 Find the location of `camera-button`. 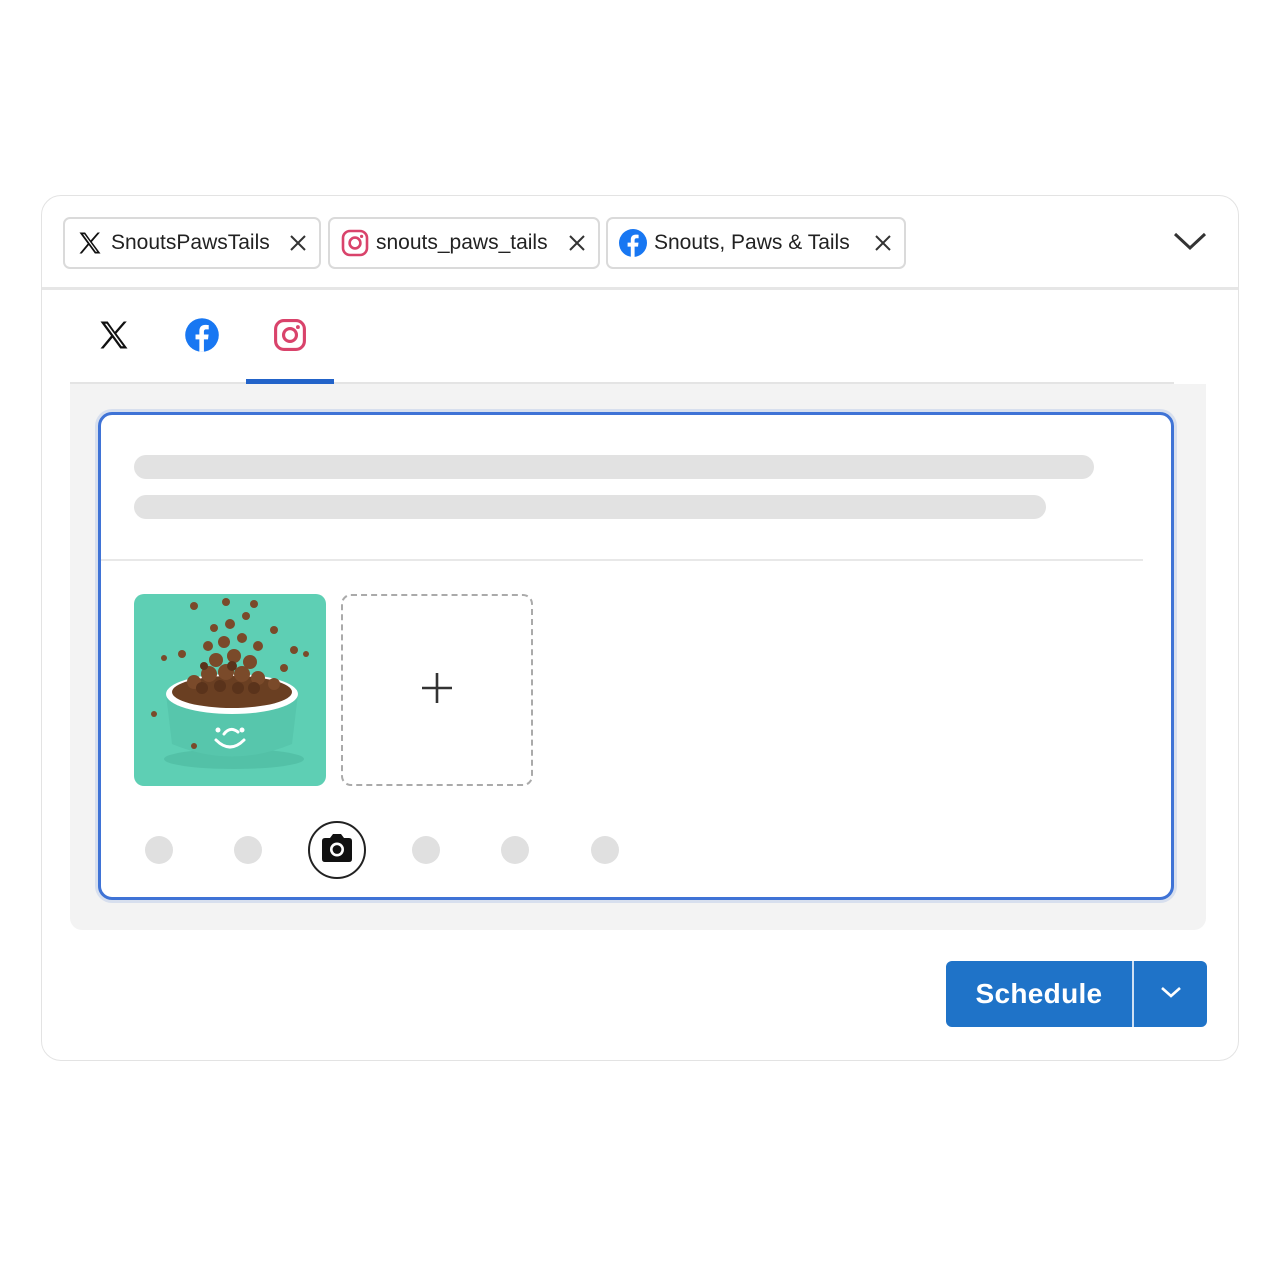

camera-button is located at coordinates (337, 850).